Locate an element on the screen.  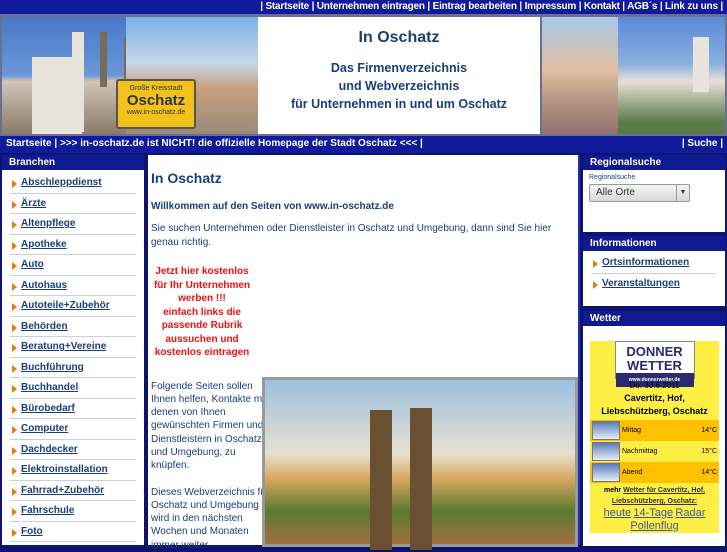
promo-line: werben !!! is located at coordinates (202, 298).